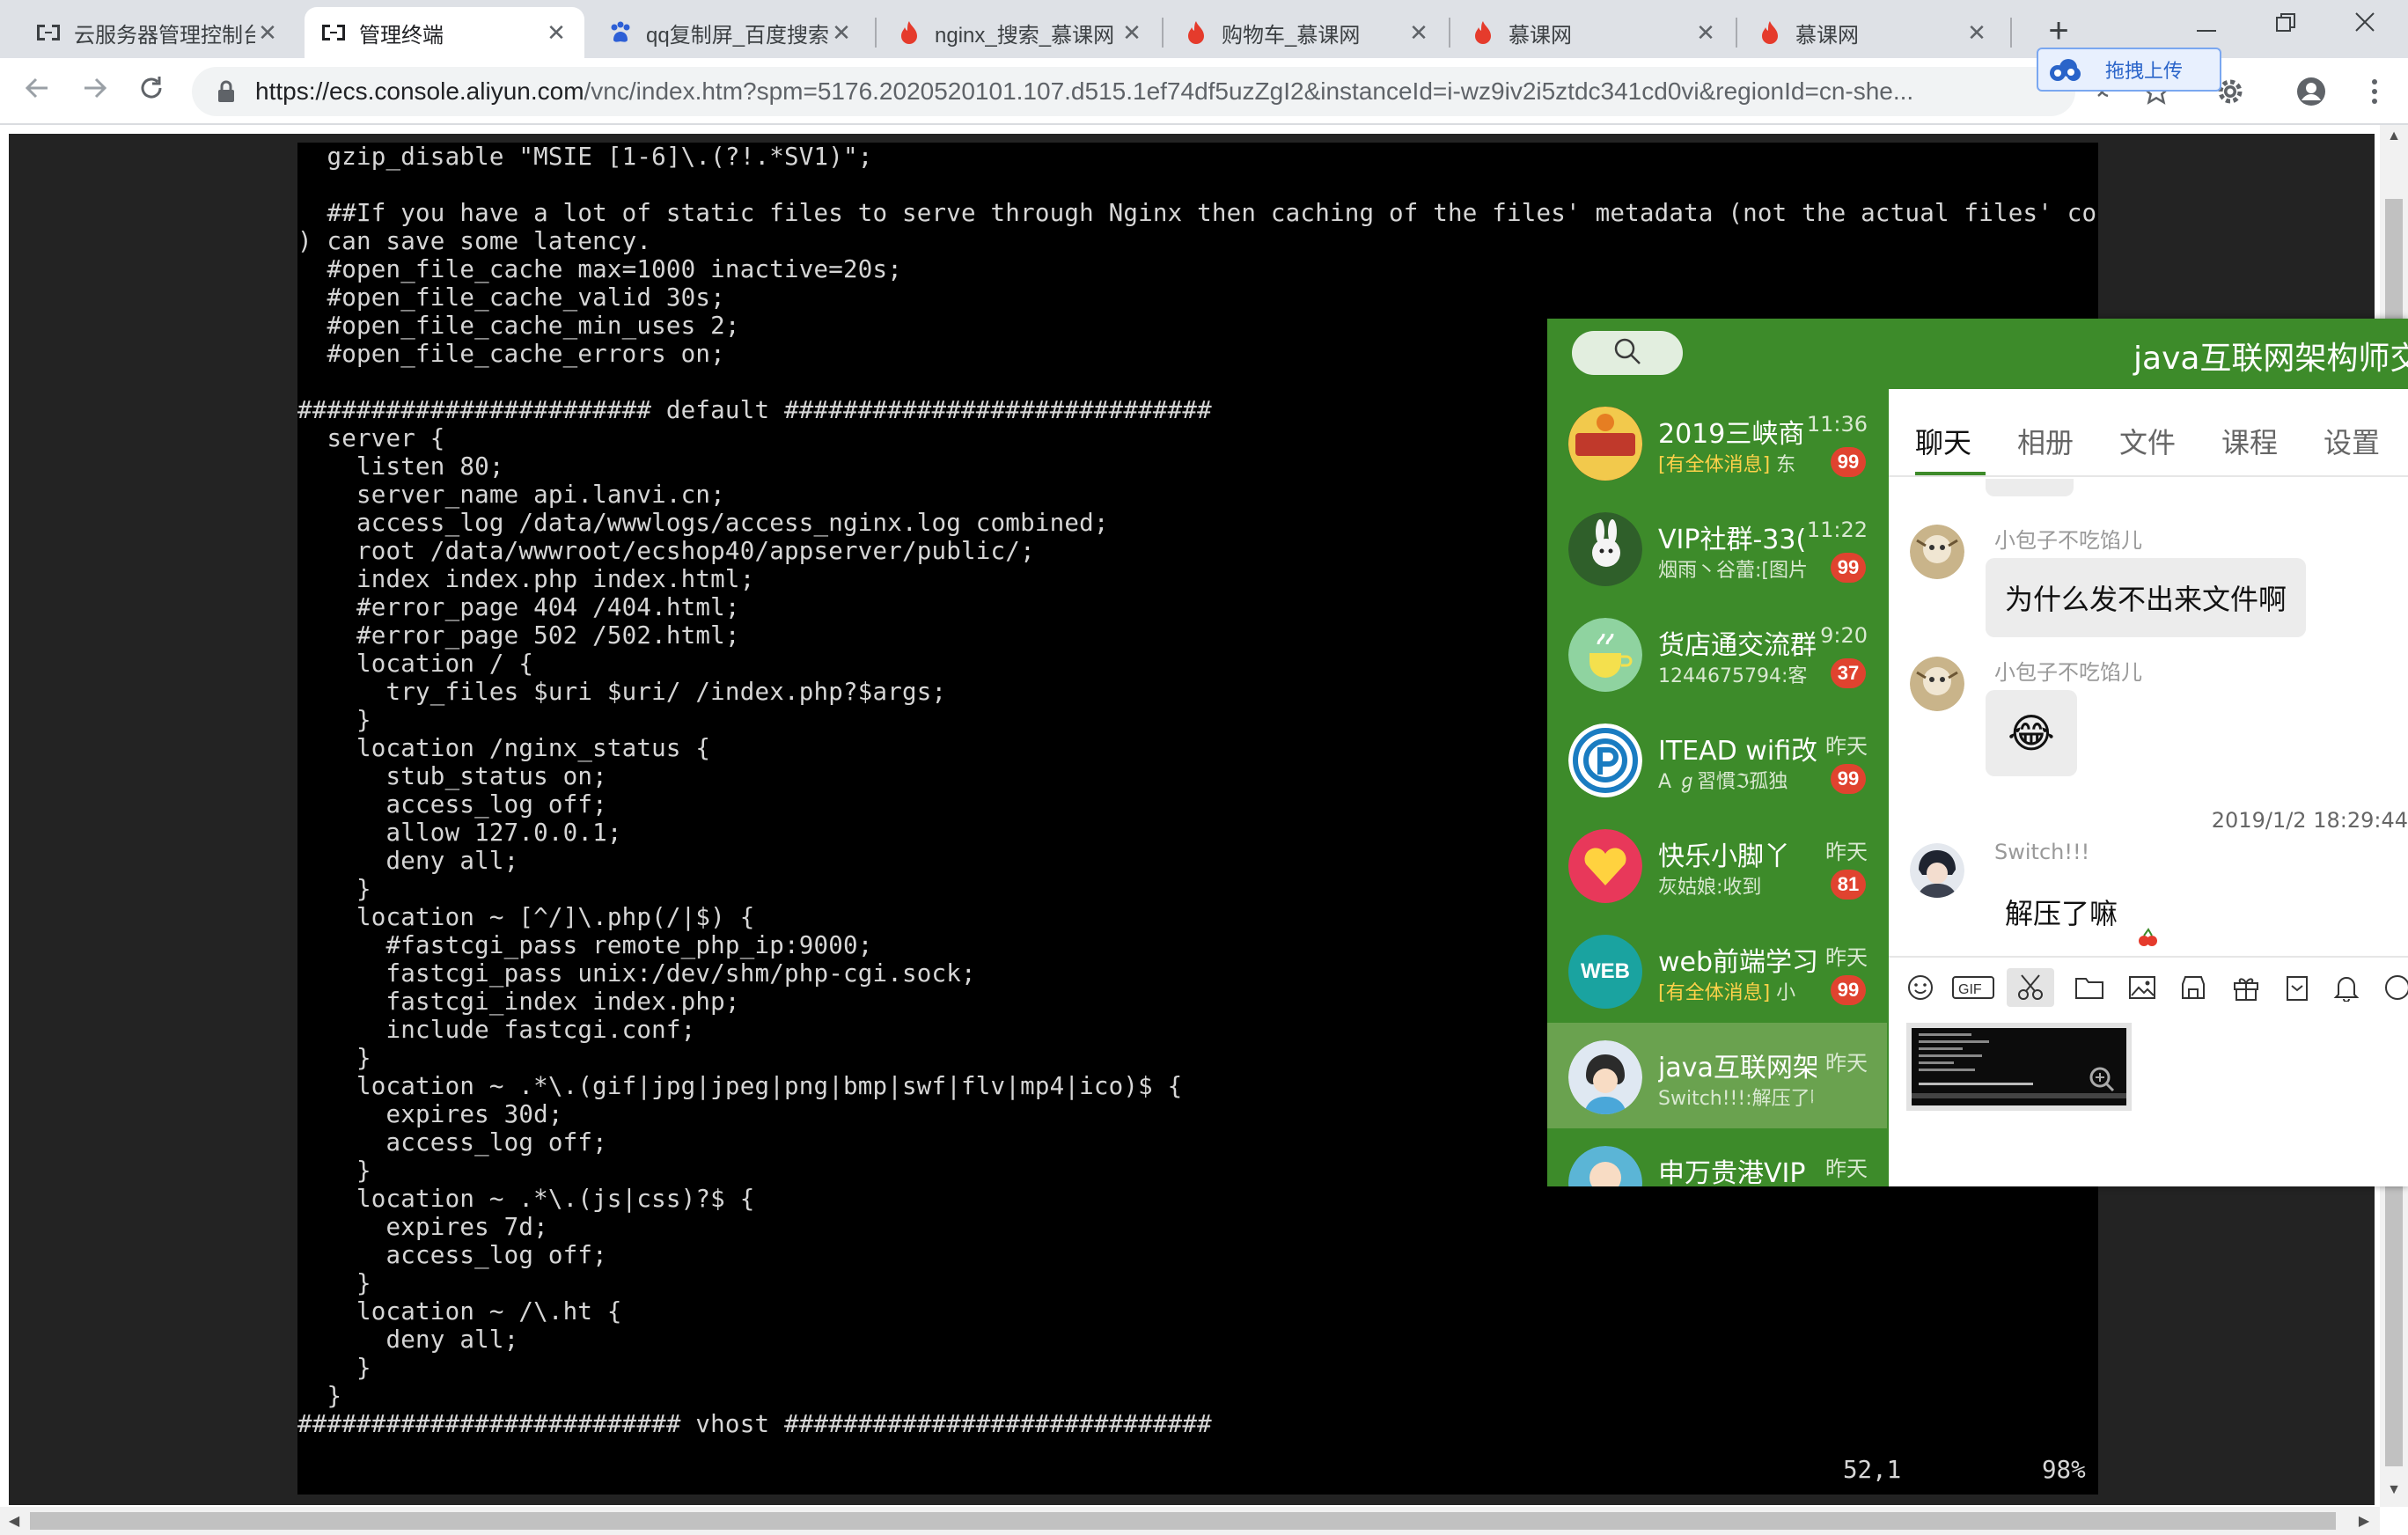 This screenshot has width=2408, height=1535. Describe the element at coordinates (2045, 441) in the screenshot. I see `tab-album: 相册` at that location.